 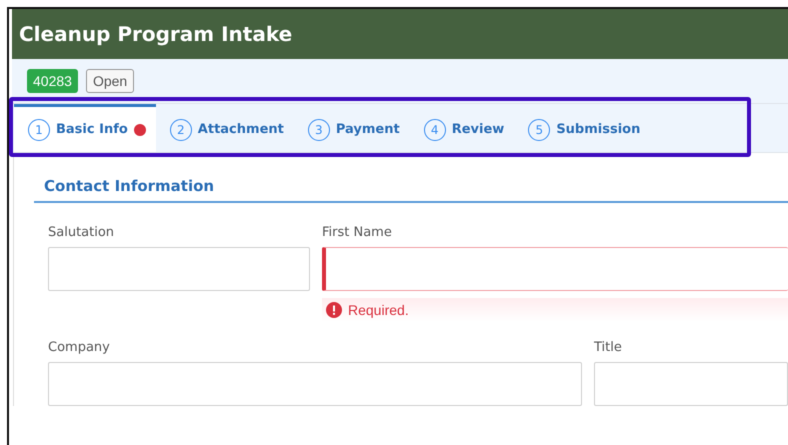 What do you see at coordinates (598, 129) in the screenshot?
I see `tab-label: Submission` at bounding box center [598, 129].